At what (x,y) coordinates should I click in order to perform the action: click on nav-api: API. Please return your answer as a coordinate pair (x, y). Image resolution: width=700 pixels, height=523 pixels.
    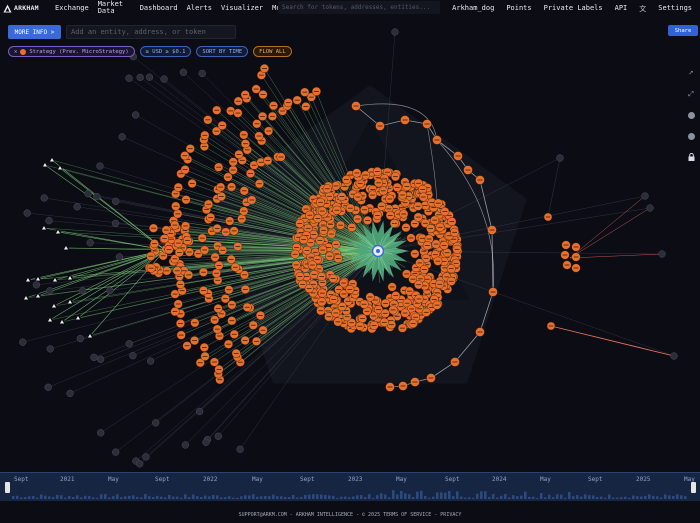
    Looking at the image, I should click on (621, 9).